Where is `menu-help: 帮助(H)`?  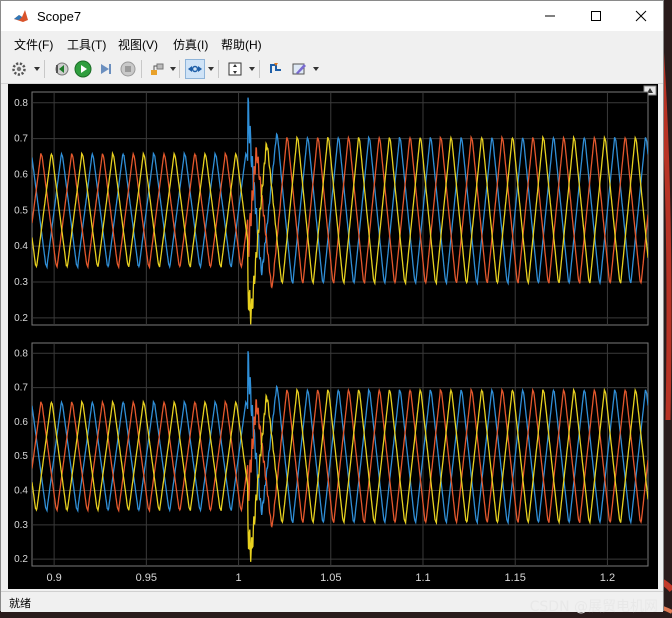
menu-help: 帮助(H) is located at coordinates (241, 44).